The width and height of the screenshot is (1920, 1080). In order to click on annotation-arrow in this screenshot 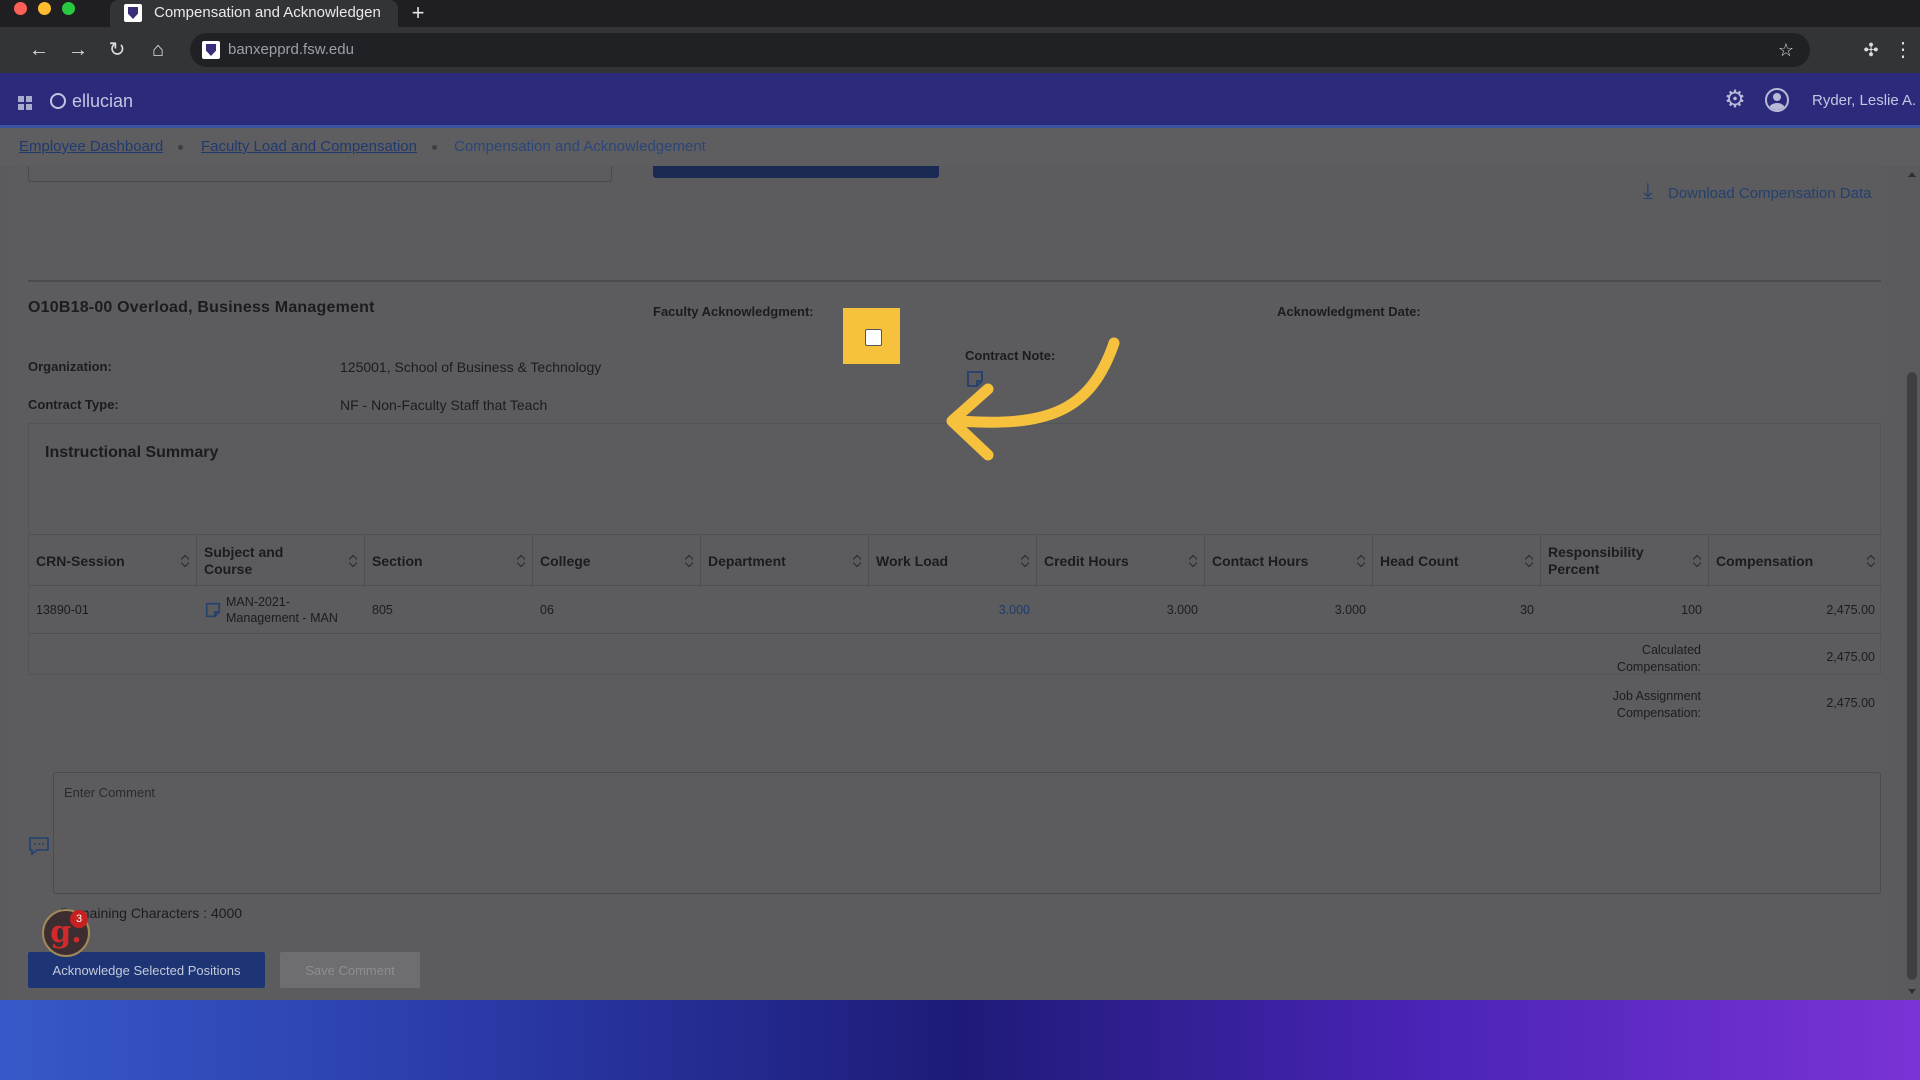, I will do `click(1033, 399)`.